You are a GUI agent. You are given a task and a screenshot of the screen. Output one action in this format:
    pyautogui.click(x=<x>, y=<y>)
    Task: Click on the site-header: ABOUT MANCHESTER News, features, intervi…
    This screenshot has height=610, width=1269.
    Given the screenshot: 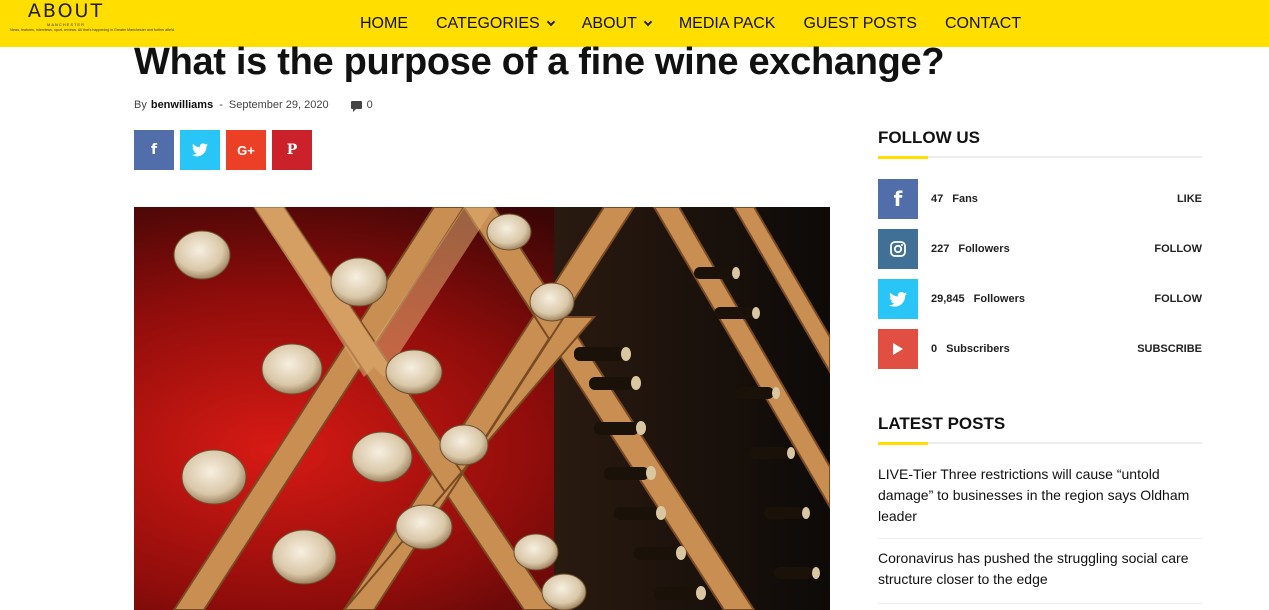 What is the action you would take?
    pyautogui.click(x=634, y=23)
    